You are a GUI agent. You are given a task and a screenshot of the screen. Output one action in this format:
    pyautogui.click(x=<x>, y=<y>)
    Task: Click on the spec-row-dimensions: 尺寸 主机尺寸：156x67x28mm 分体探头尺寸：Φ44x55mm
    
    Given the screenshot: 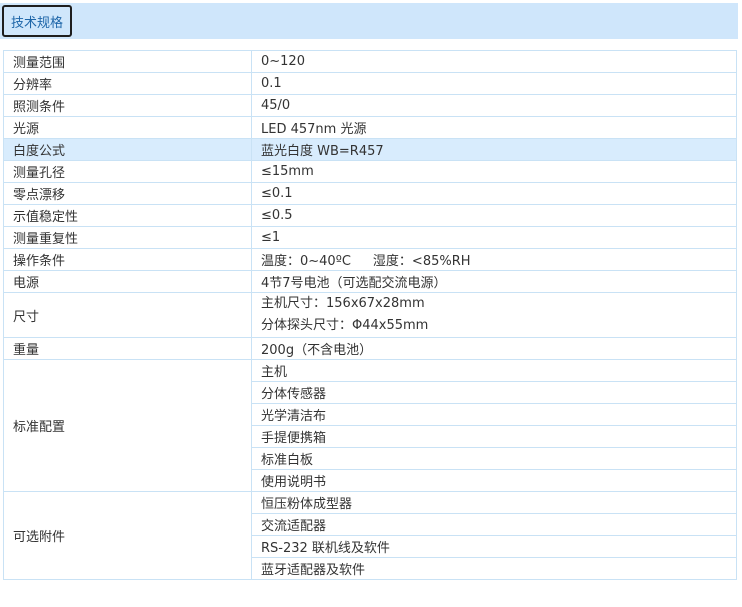 What is the action you would take?
    pyautogui.click(x=370, y=315)
    